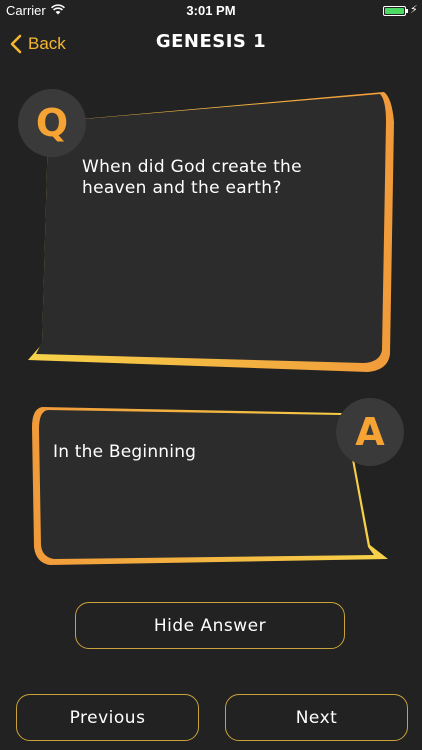 This screenshot has width=422, height=750. What do you see at coordinates (211, 41) in the screenshot?
I see `page-title: GENESIS 1` at bounding box center [211, 41].